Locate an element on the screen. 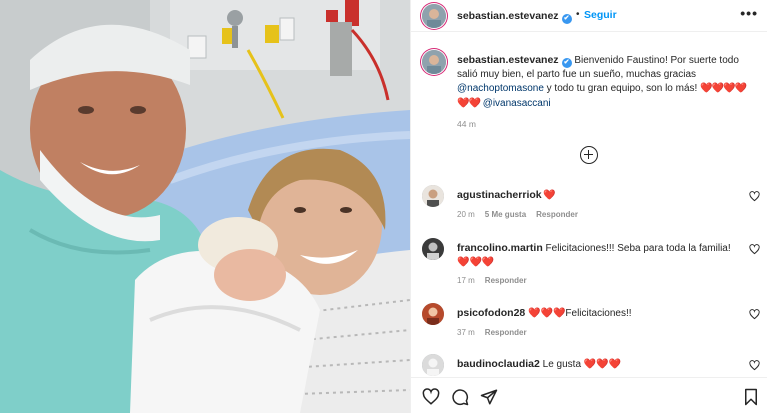 This screenshot has width=767, height=413. author-username: sebastian.estevanez ✔ is located at coordinates (514, 17).